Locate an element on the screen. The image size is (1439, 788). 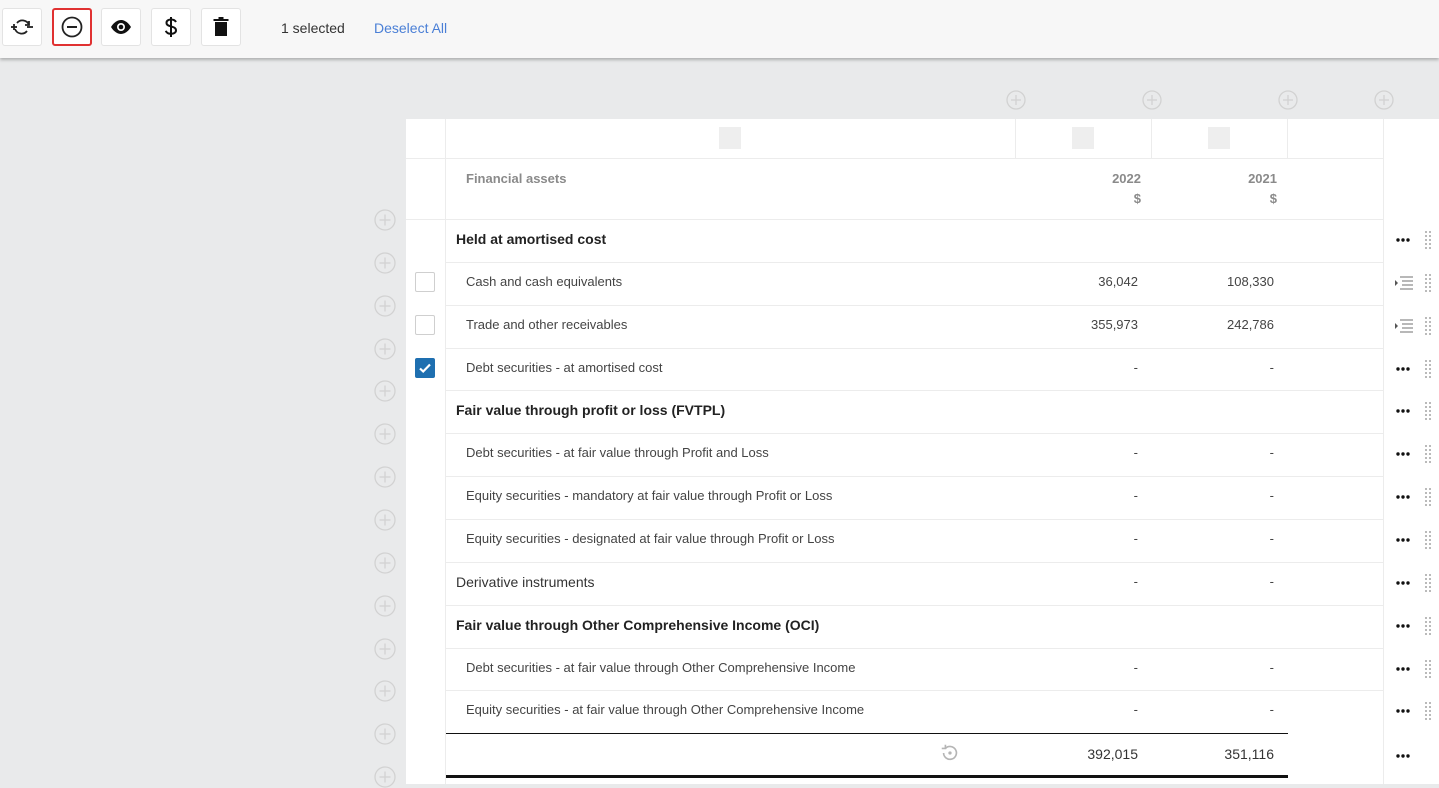
toolbar: 1 selected Deselect All is located at coordinates (719, 29).